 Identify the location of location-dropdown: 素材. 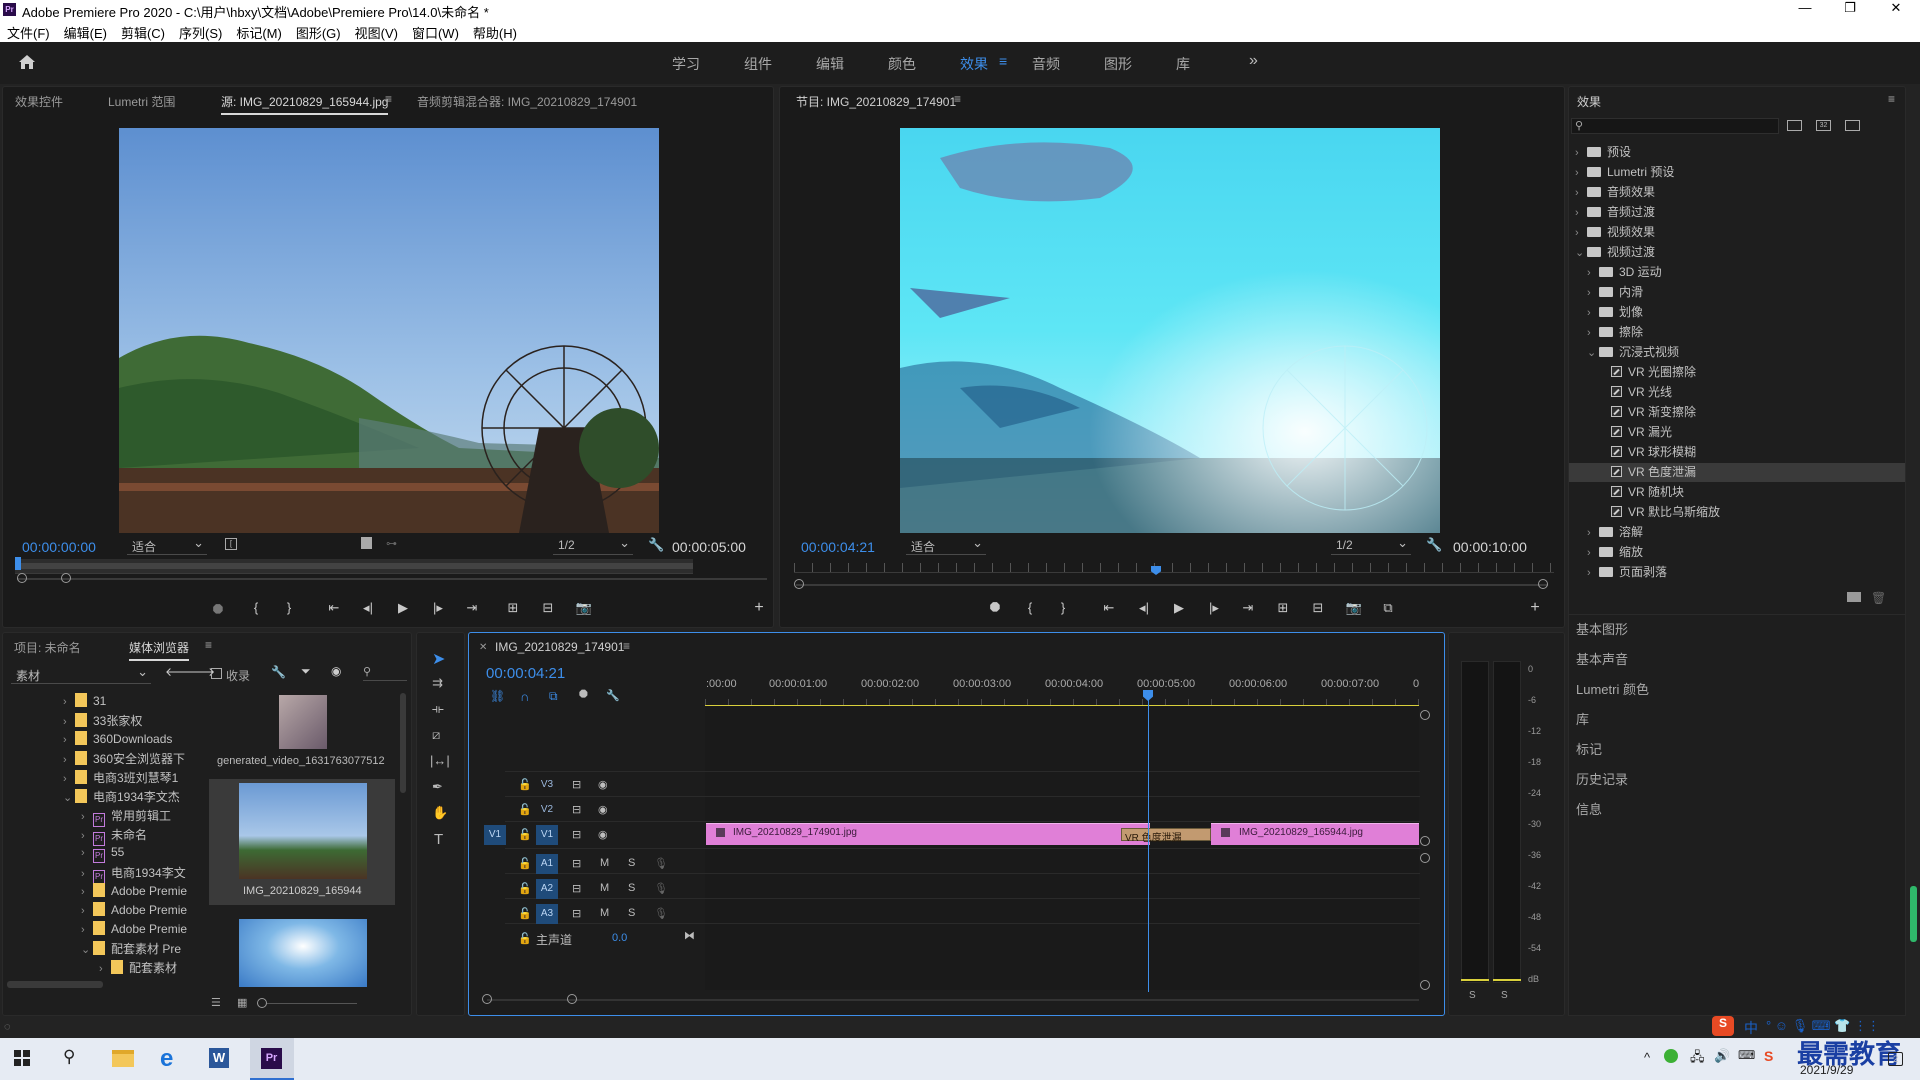
(81, 674).